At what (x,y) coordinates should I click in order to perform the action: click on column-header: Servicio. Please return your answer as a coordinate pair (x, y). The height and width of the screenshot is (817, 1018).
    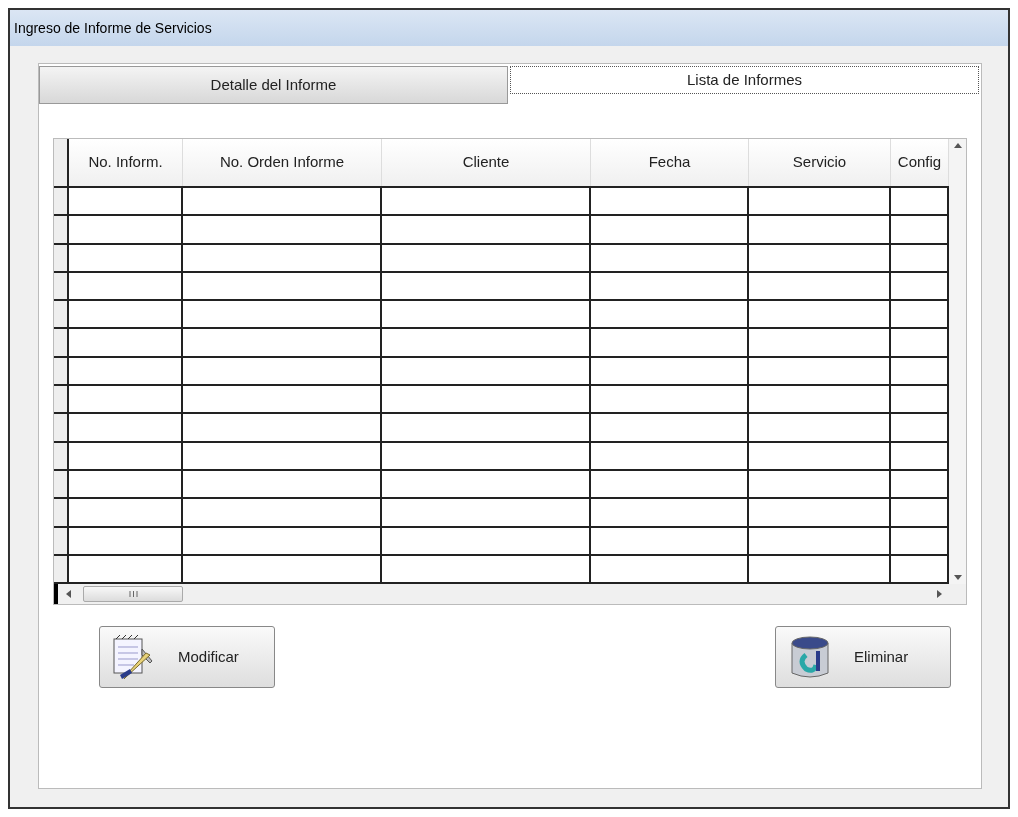
    Looking at the image, I should click on (820, 162).